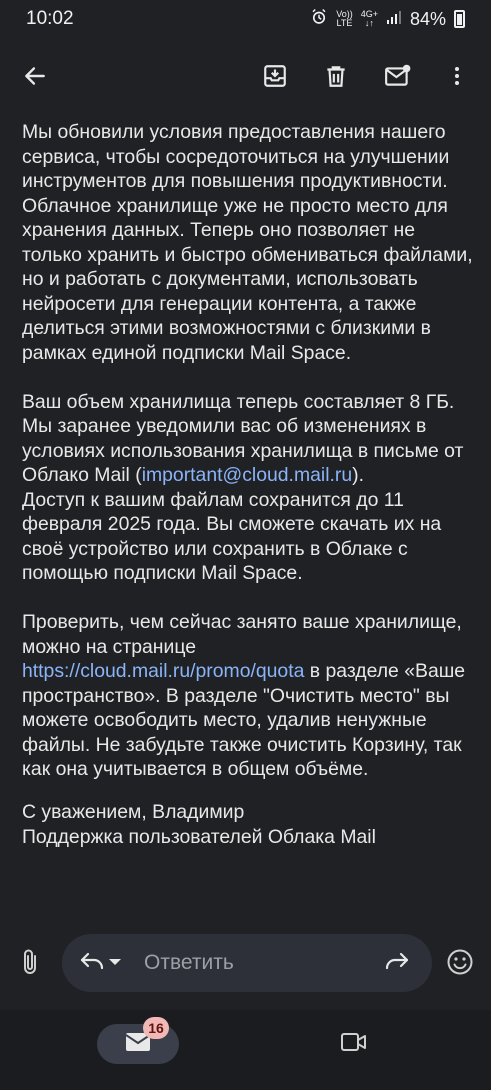 This screenshot has height=1090, width=491. I want to click on reply-compose-pill: Ответить, so click(247, 963).